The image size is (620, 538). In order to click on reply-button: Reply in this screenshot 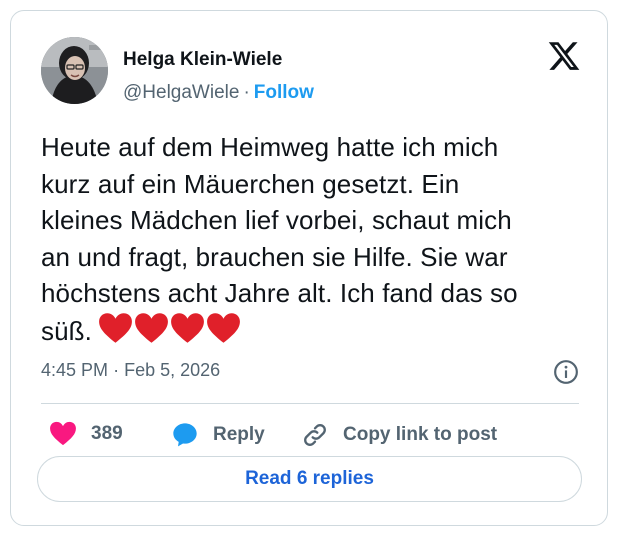, I will do `click(218, 435)`.